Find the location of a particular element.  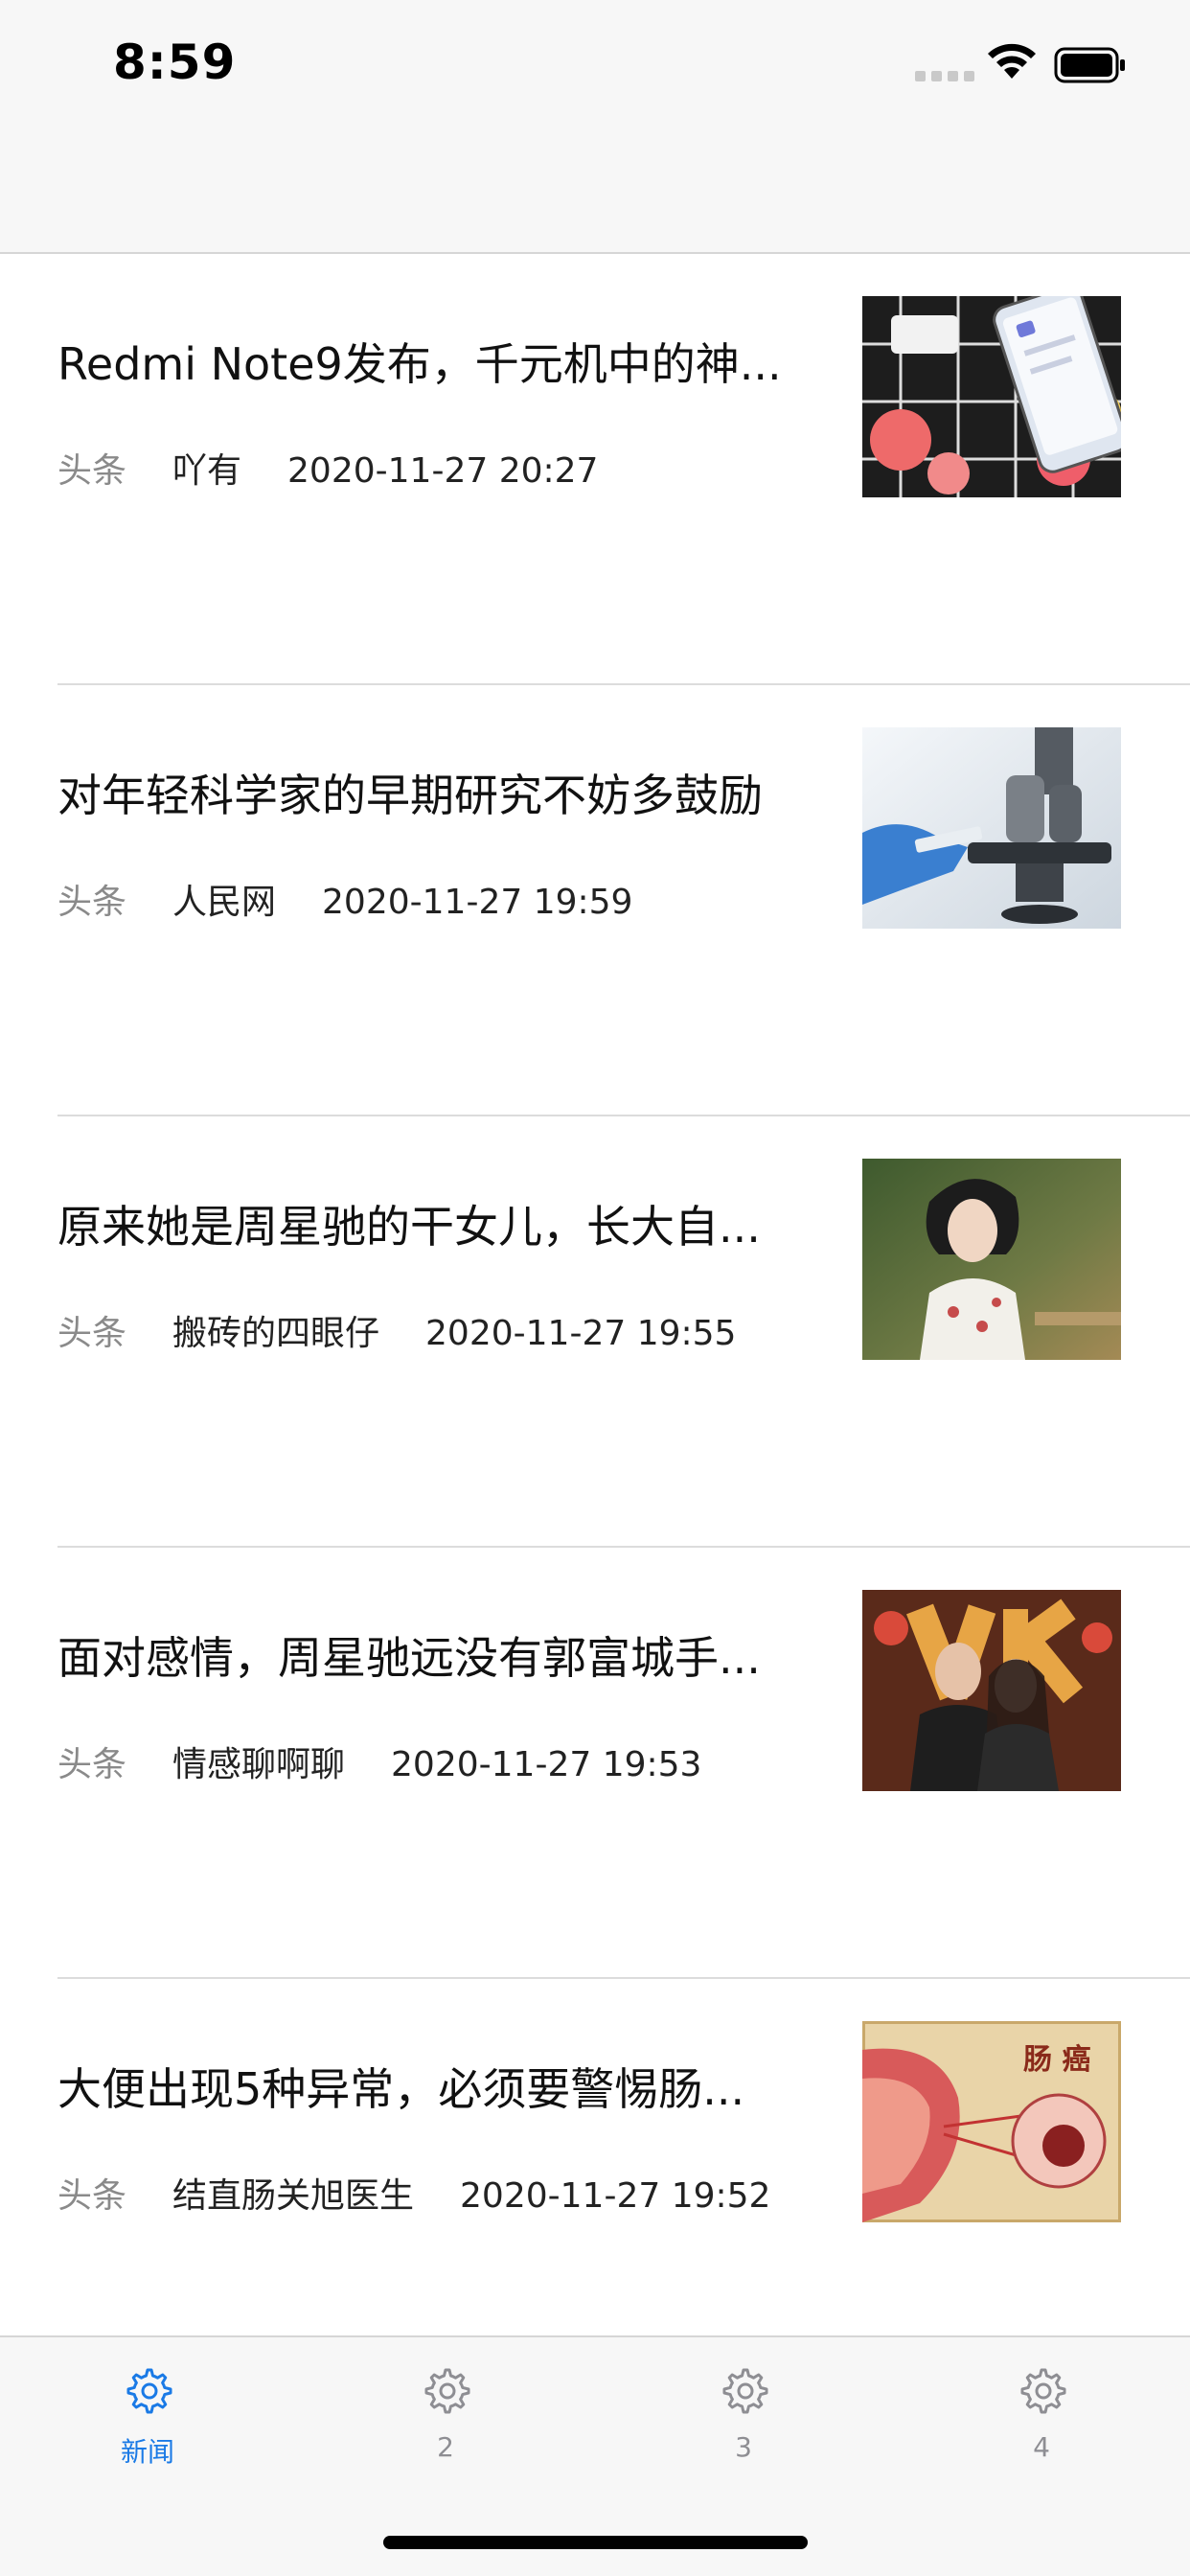

tab-4: 4 is located at coordinates (1041, 2413).